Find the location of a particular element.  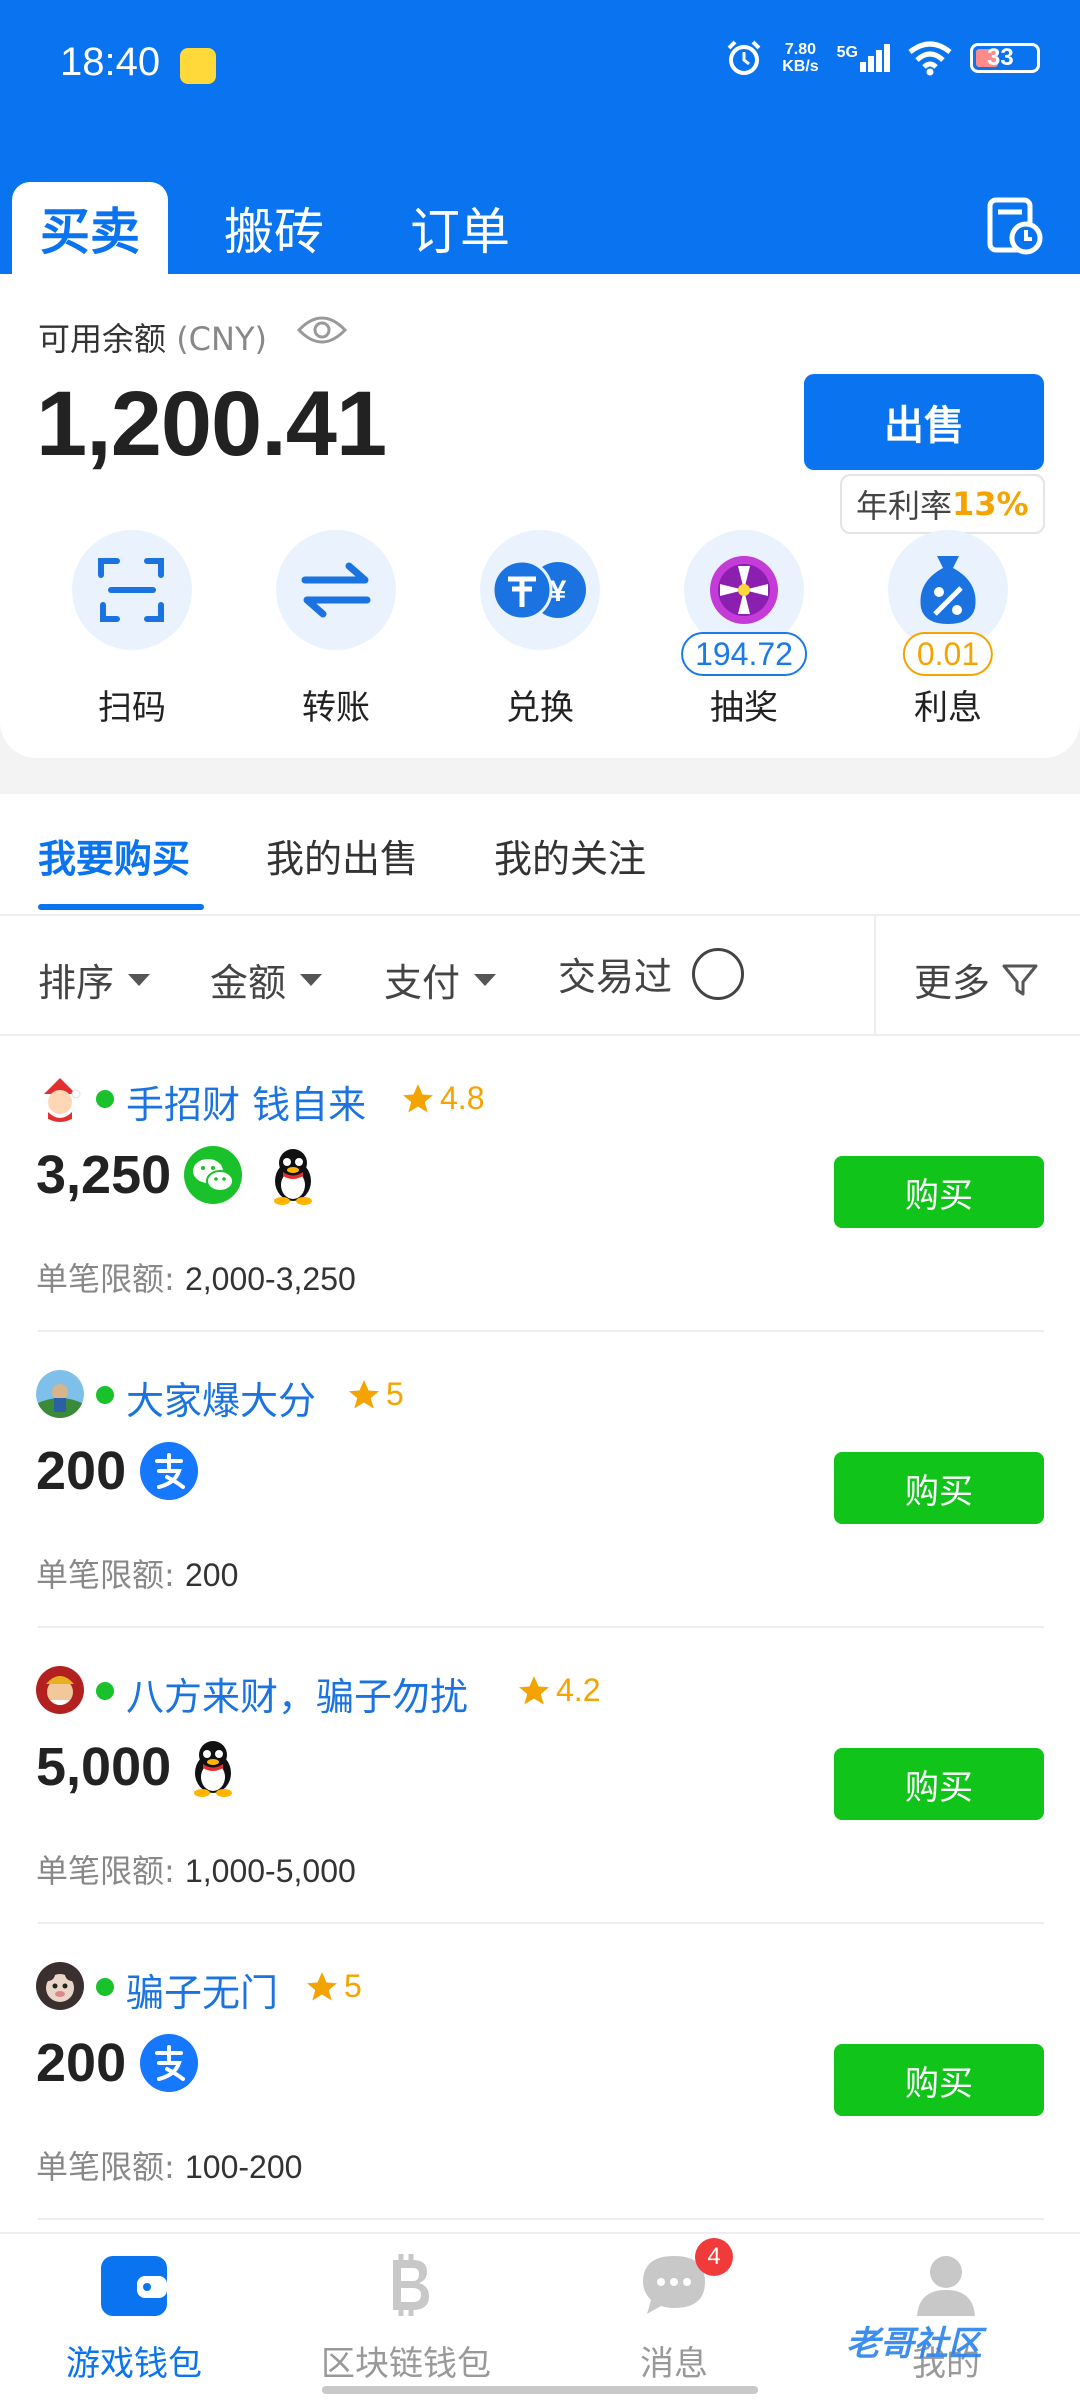

seller-name: 八方来财，骗子勿扰 is located at coordinates (297, 1693).